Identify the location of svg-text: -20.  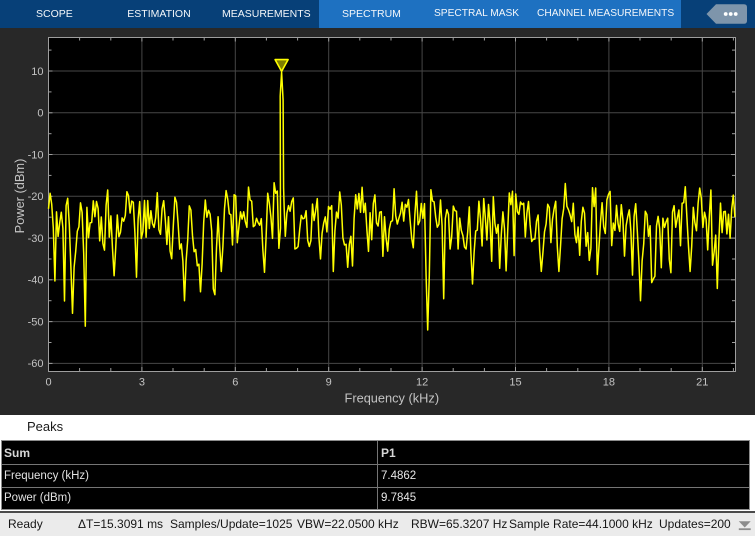
(36, 197).